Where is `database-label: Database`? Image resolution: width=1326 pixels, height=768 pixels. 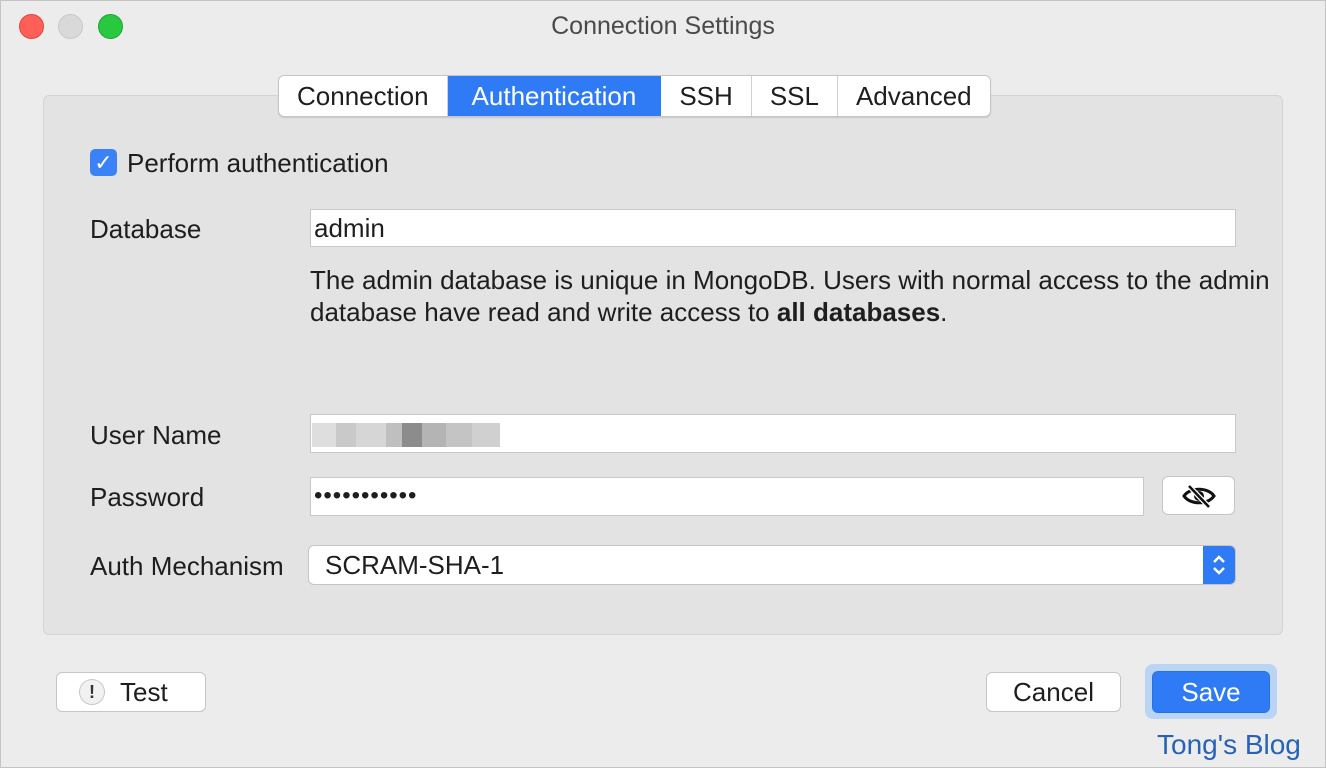 database-label: Database is located at coordinates (146, 229).